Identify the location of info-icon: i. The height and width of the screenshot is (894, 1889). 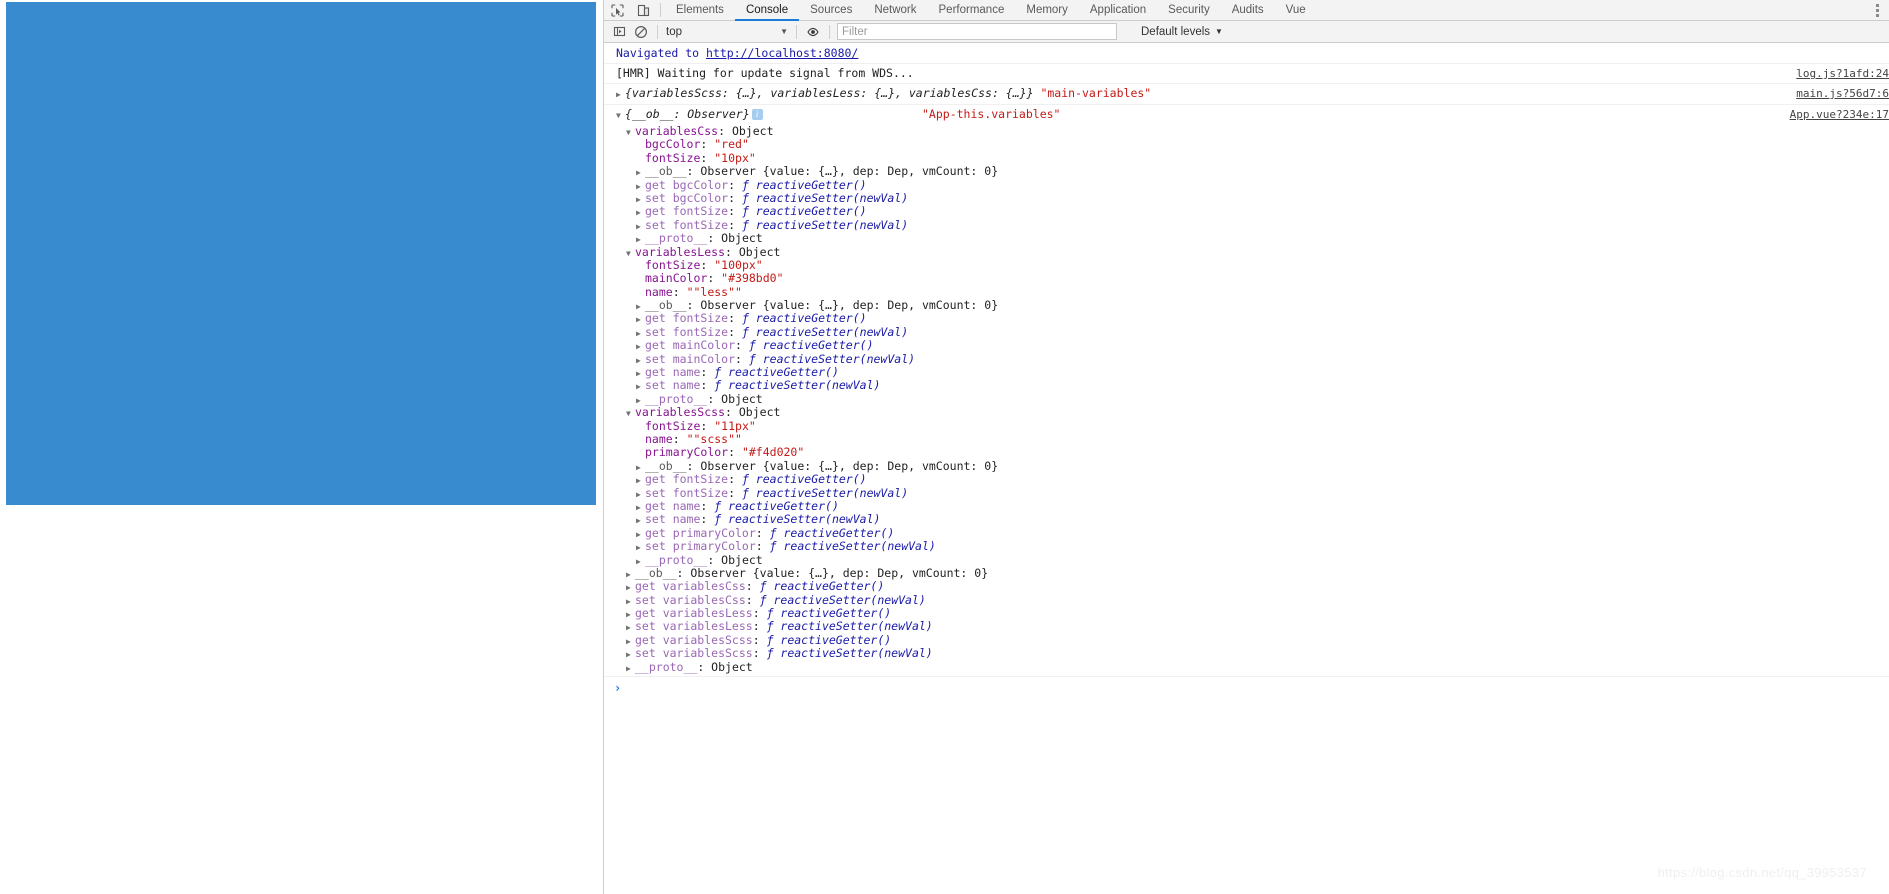
(757, 114).